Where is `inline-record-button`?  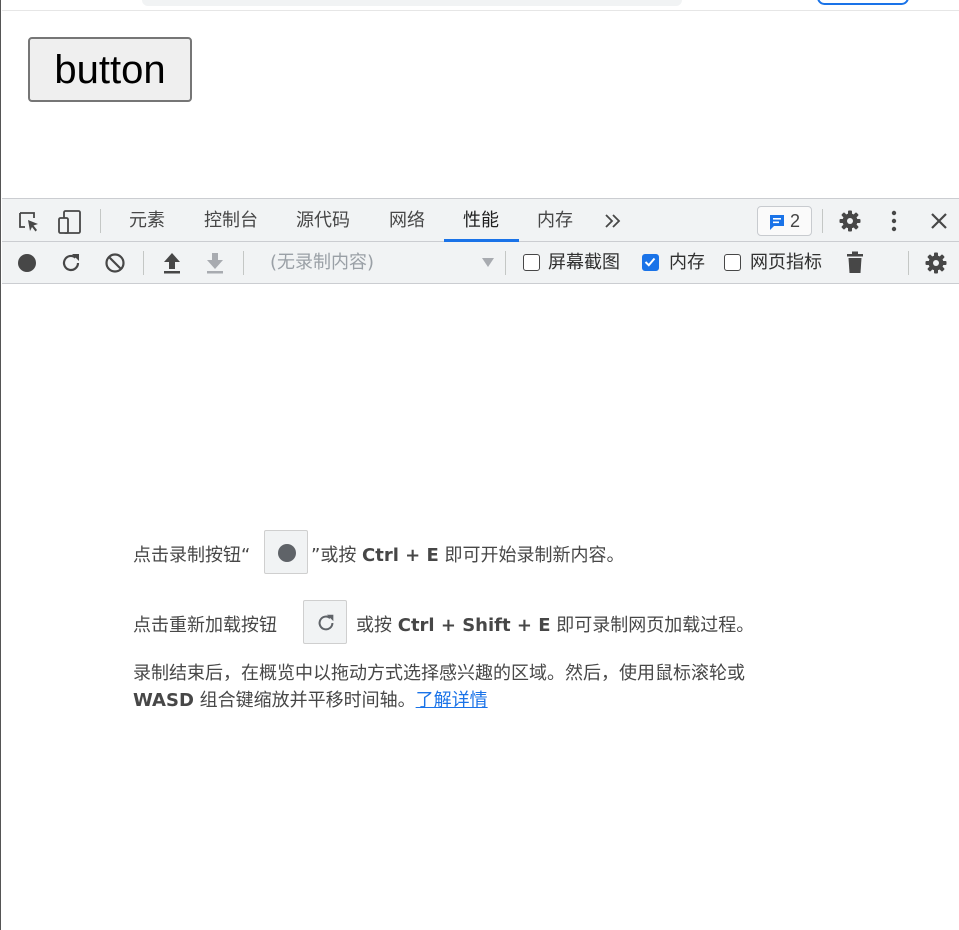 inline-record-button is located at coordinates (286, 552).